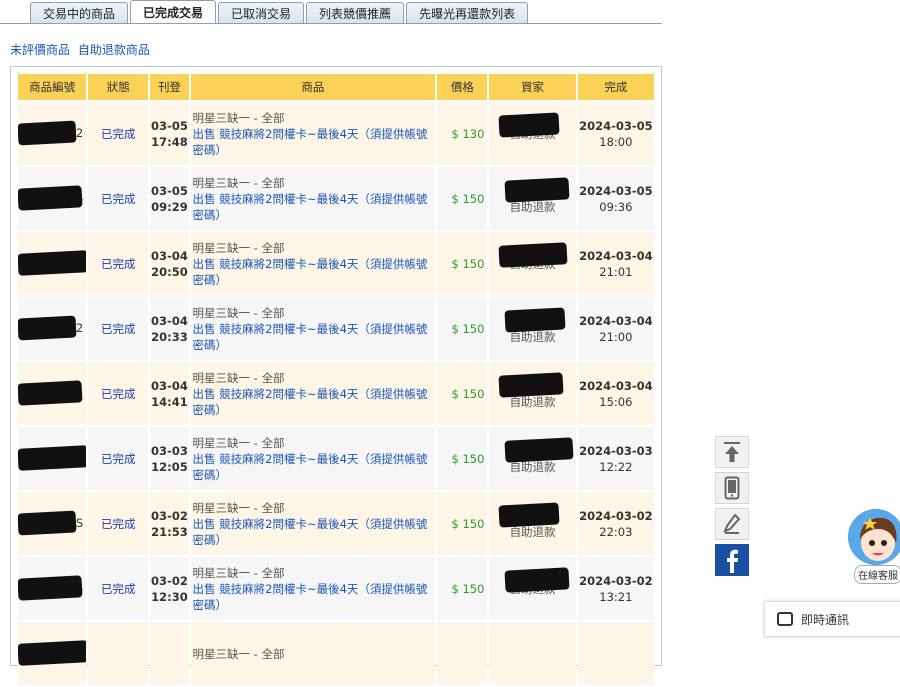 The image size is (900, 687). What do you see at coordinates (169, 653) in the screenshot?
I see `posted-cell` at bounding box center [169, 653].